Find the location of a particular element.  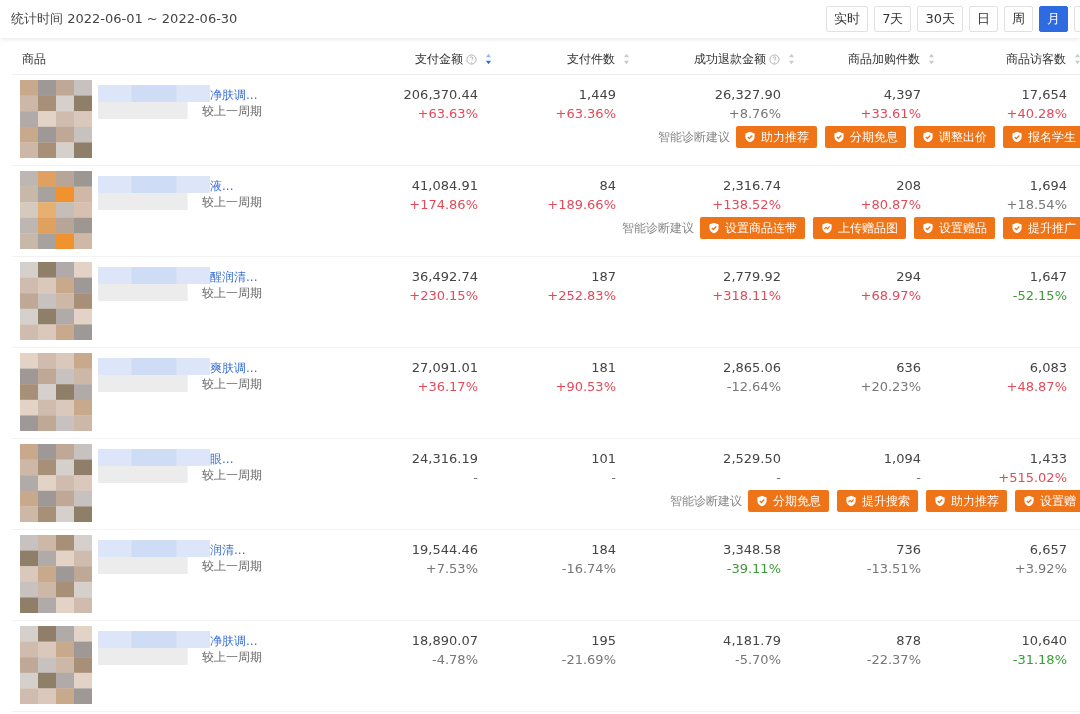

metric-value: 208 is located at coordinates (908, 185).